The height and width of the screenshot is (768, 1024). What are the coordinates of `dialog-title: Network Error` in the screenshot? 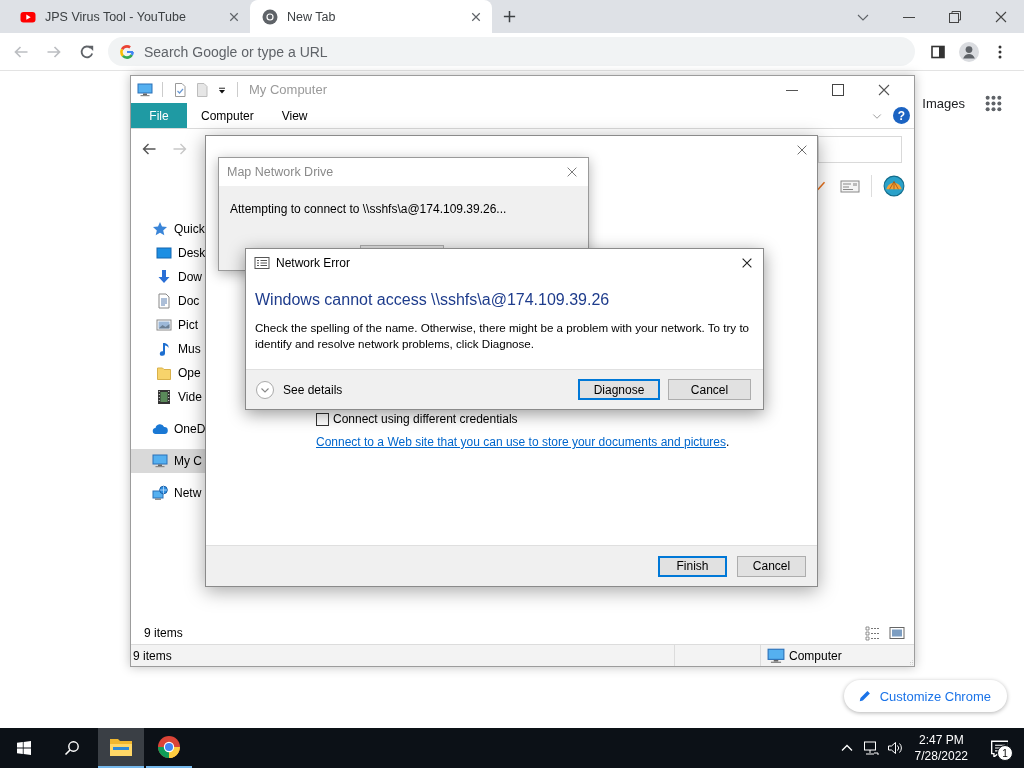 It's located at (313, 263).